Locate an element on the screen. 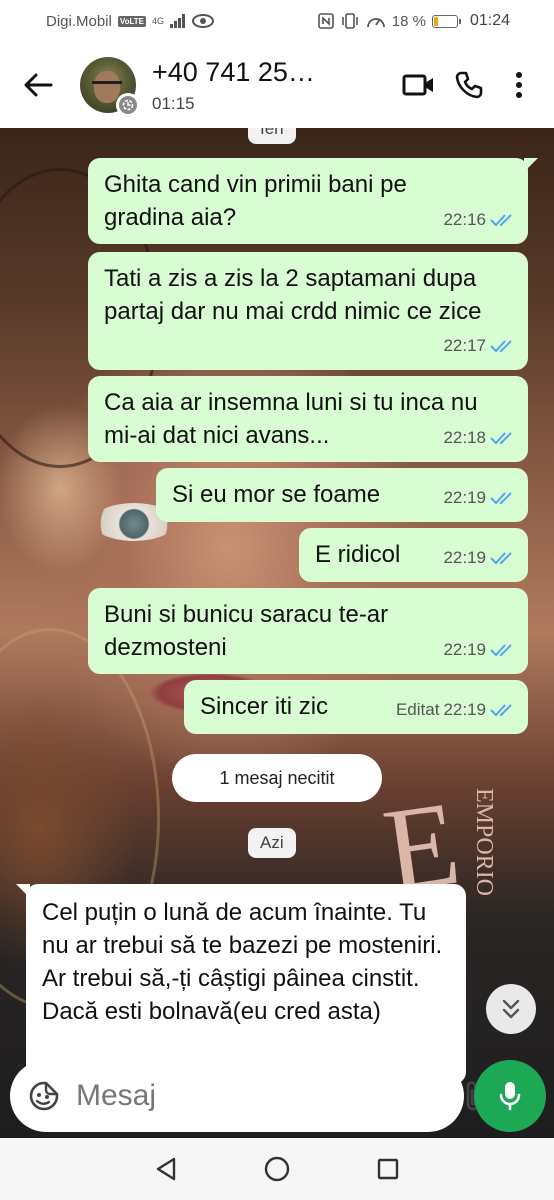 This screenshot has width=554, height=1200. system-nav-bar is located at coordinates (277, 1169).